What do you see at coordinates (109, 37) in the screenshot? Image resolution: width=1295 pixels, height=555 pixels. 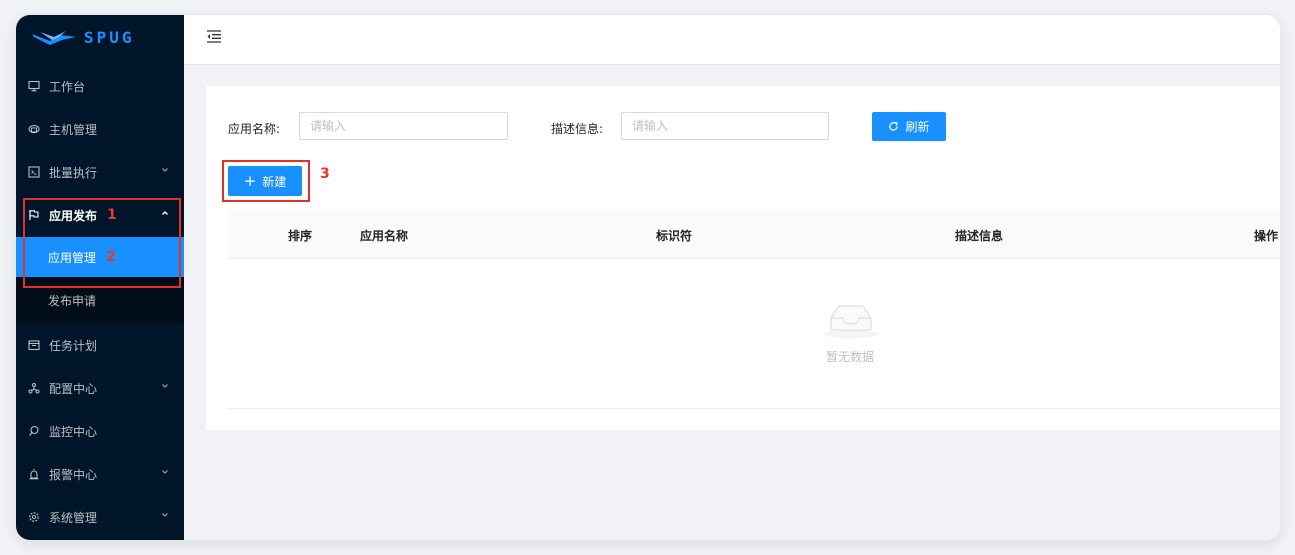 I see `brand-name: SPUG` at bounding box center [109, 37].